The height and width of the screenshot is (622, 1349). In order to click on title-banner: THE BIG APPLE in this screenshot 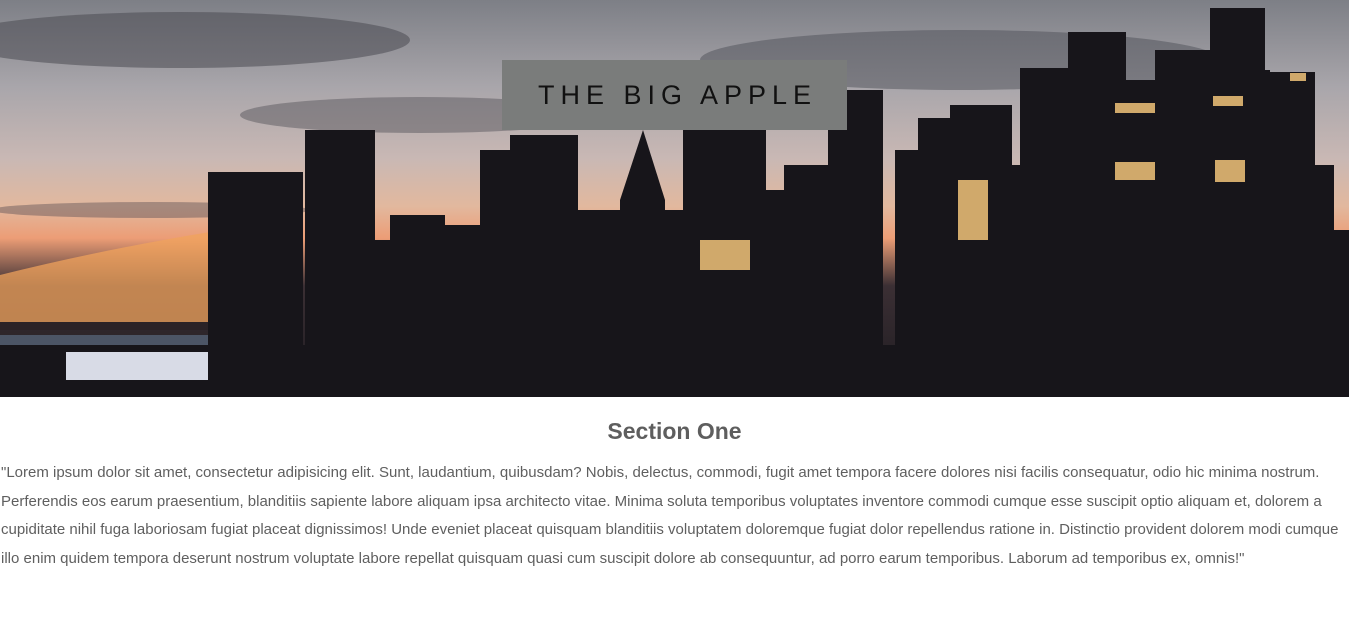, I will do `click(674, 95)`.